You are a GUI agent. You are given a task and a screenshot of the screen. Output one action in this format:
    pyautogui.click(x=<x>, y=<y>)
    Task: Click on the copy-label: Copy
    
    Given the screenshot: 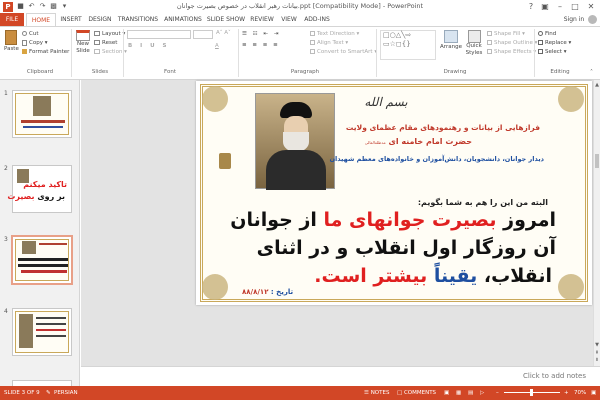 What is the action you would take?
    pyautogui.click(x=36, y=43)
    